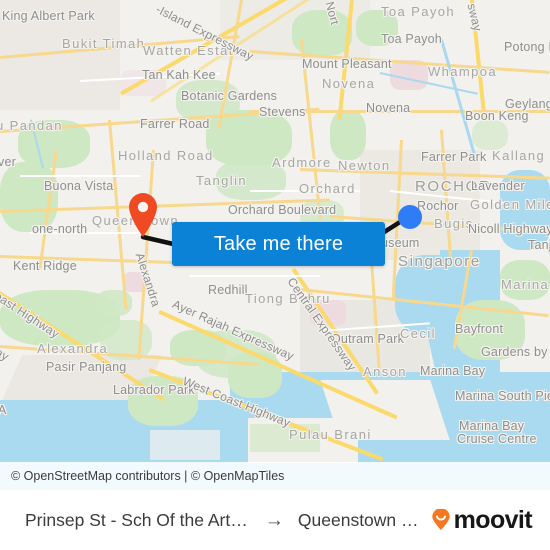 This screenshot has height=550, width=550. What do you see at coordinates (143, 207) in the screenshot?
I see `origin-pin-hole` at bounding box center [143, 207].